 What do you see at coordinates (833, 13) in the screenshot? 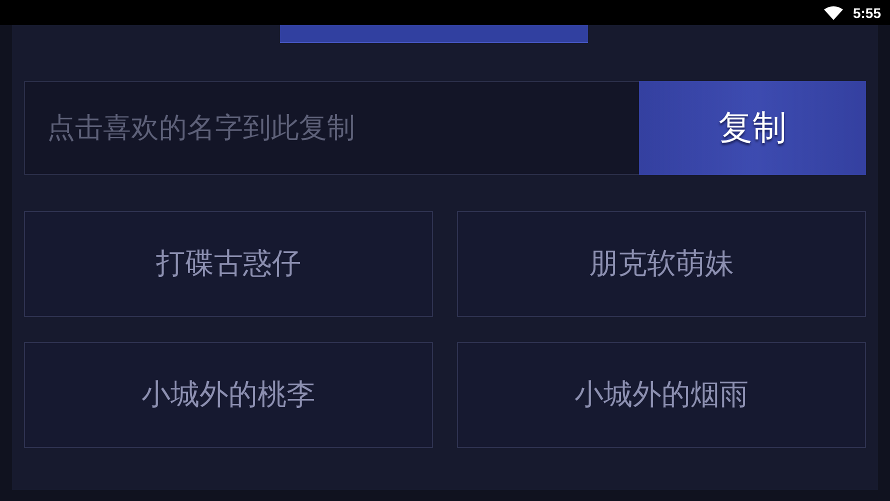
I see `wifi-icon` at bounding box center [833, 13].